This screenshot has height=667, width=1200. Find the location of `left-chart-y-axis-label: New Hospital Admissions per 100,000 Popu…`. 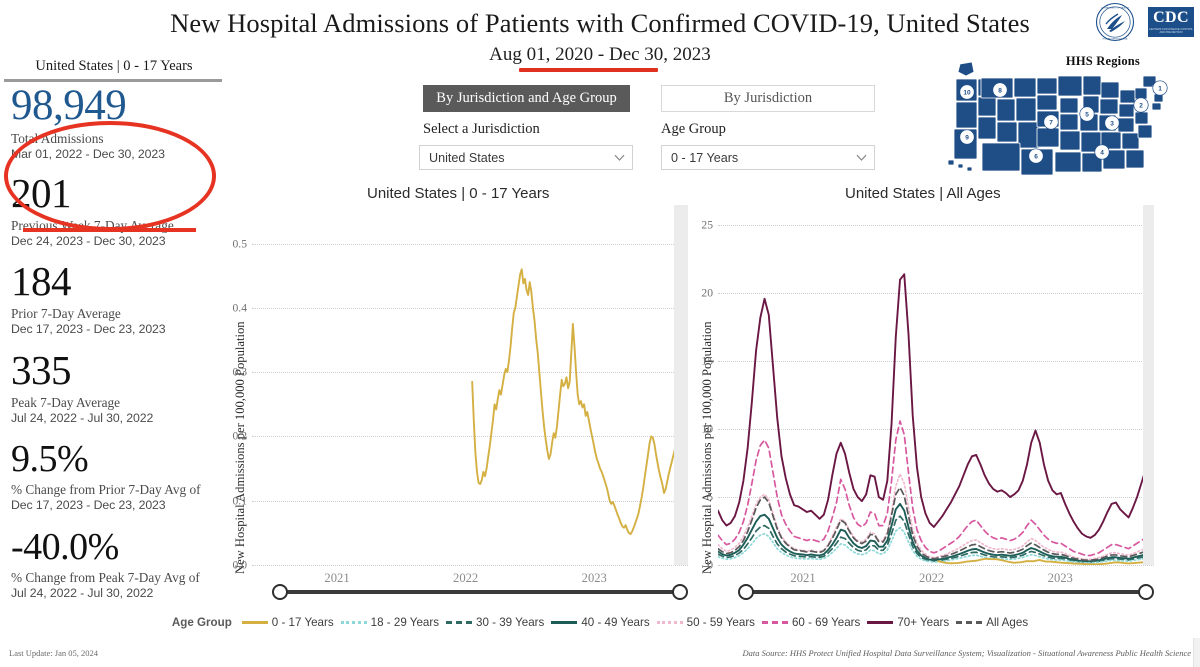

left-chart-y-axis-label: New Hospital Admissions per 100,000 Popu… is located at coordinates (240, 447).